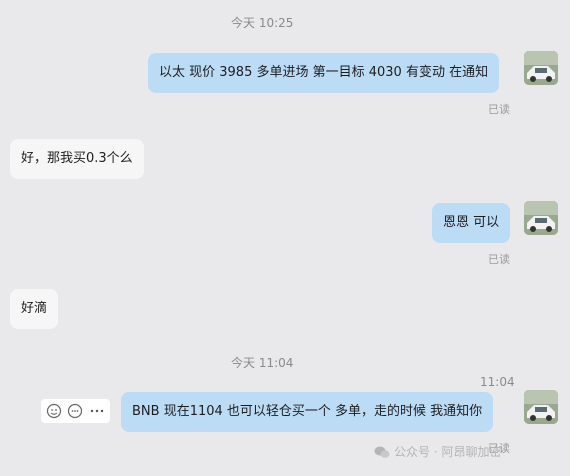 This screenshot has width=570, height=476. Describe the element at coordinates (307, 412) in the screenshot. I see `message-bubble-sent: BNB 现在1104 也可以轻仓买一个 多单，走的时候 我通知你` at that location.